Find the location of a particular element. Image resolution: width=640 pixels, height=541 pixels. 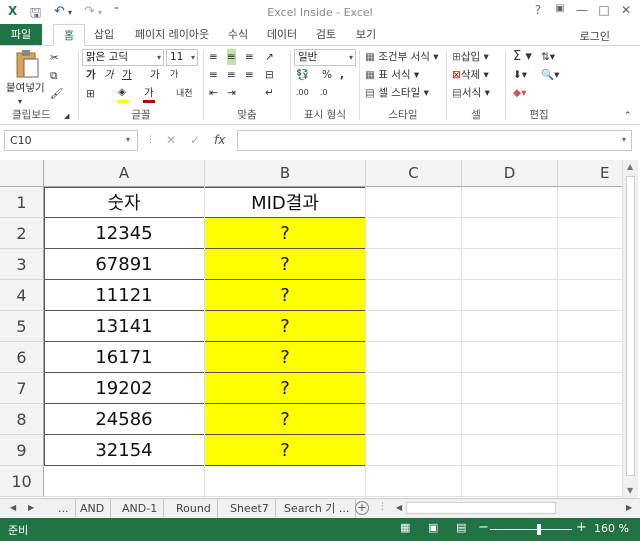

wrap-text-icon: ↵ is located at coordinates (269, 93).